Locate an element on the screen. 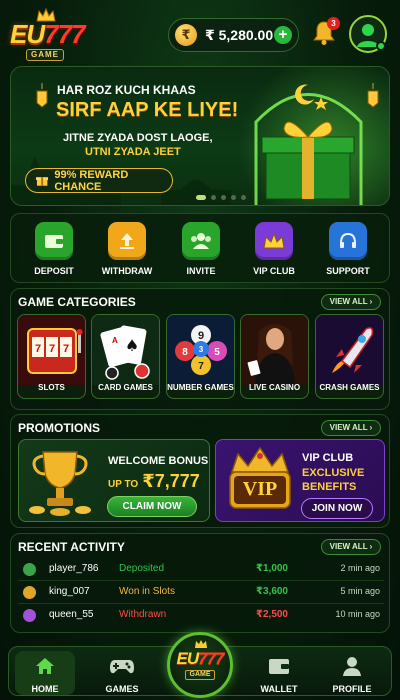 Image resolution: width=400 pixels, height=700 pixels. balance-amount: ₹ 5,280.00 is located at coordinates (239, 34).